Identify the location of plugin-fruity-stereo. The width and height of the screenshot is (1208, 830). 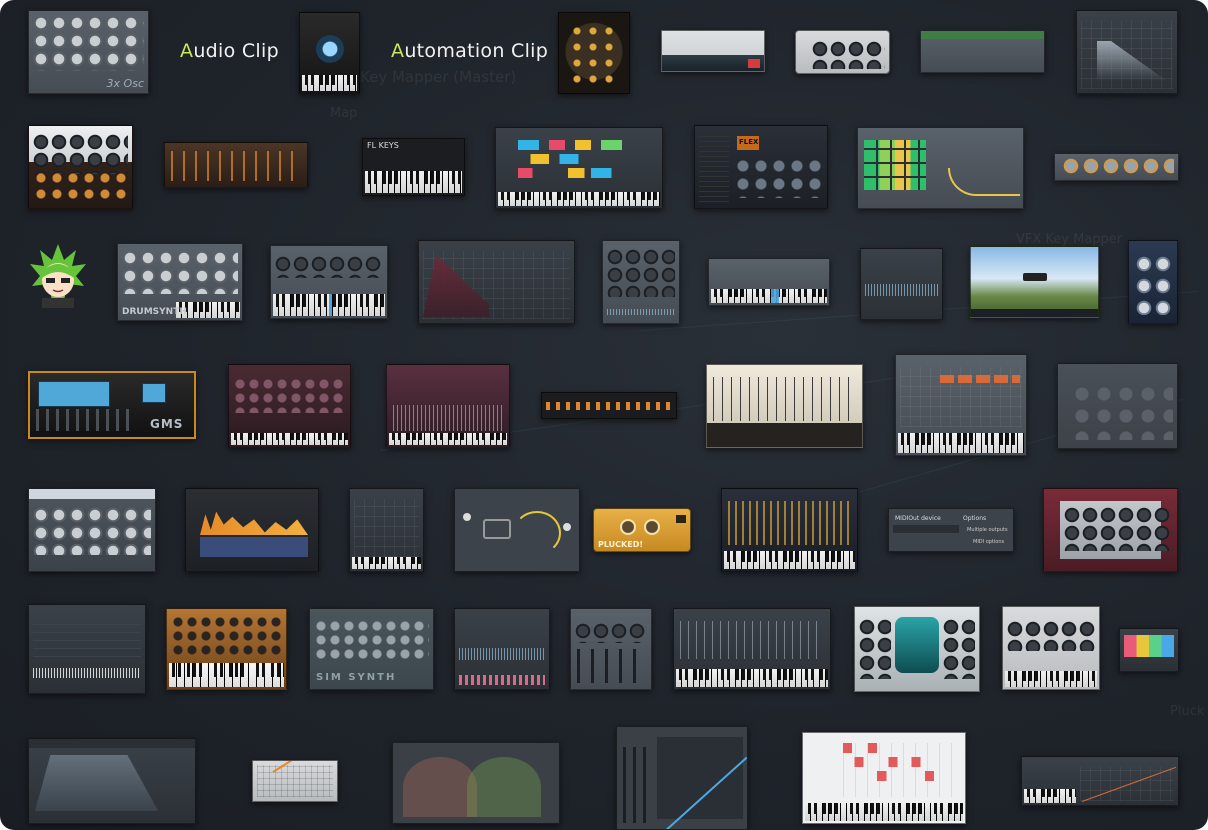
(1153, 282).